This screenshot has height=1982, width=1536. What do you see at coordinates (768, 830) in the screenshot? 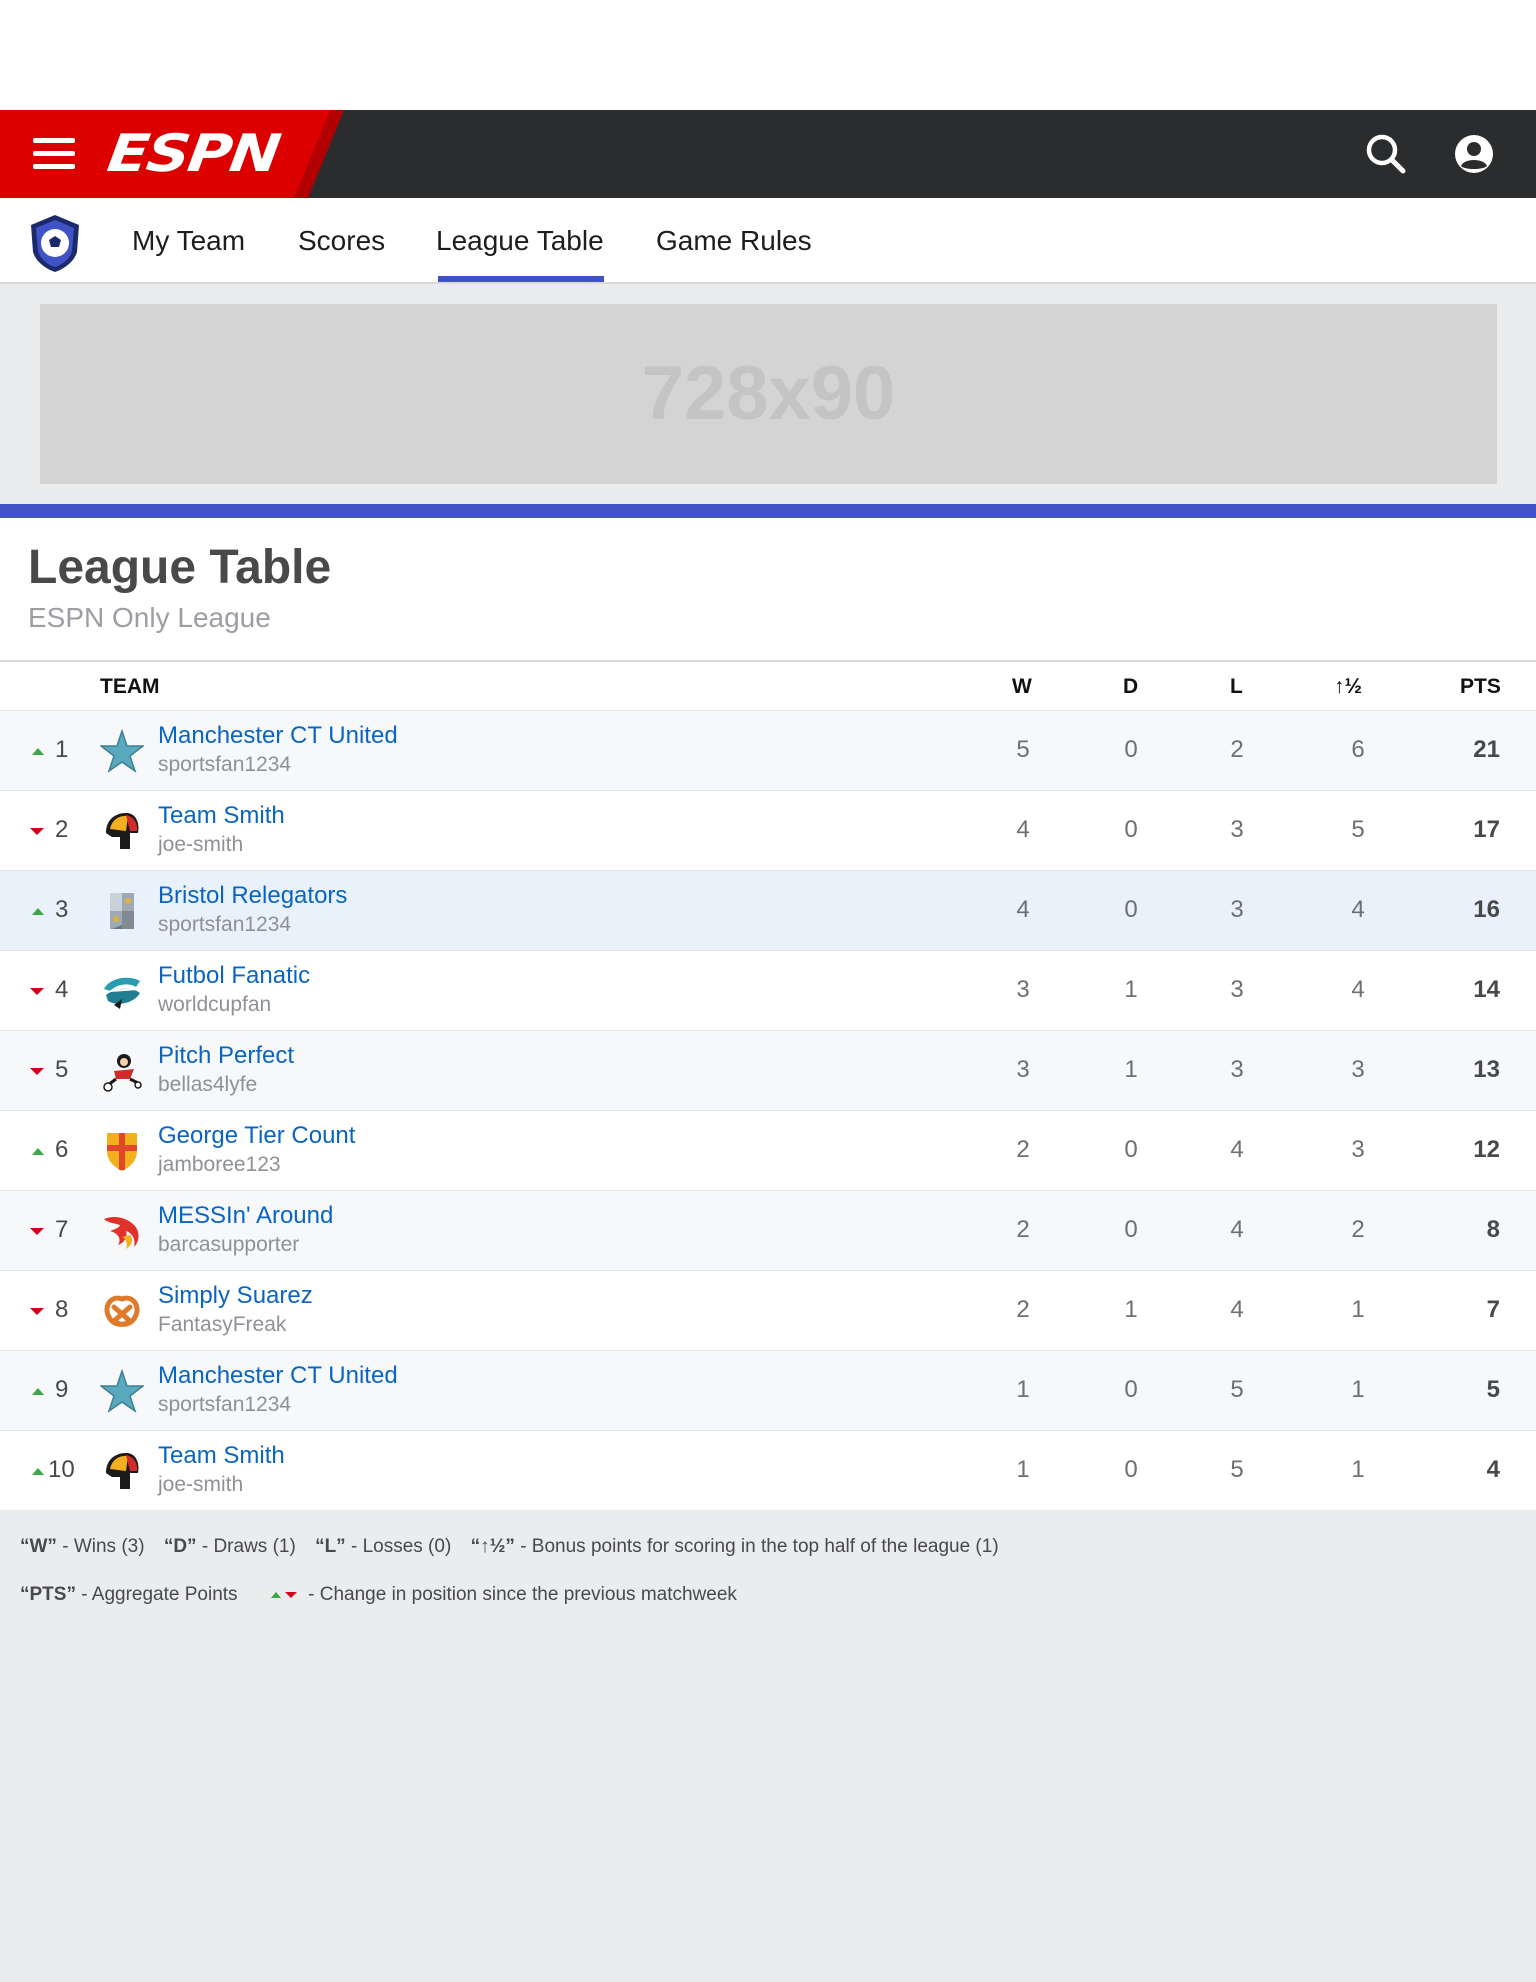
I see `table-row: 2 Team Smith joe-smith 4 0 3 5 17` at bounding box center [768, 830].